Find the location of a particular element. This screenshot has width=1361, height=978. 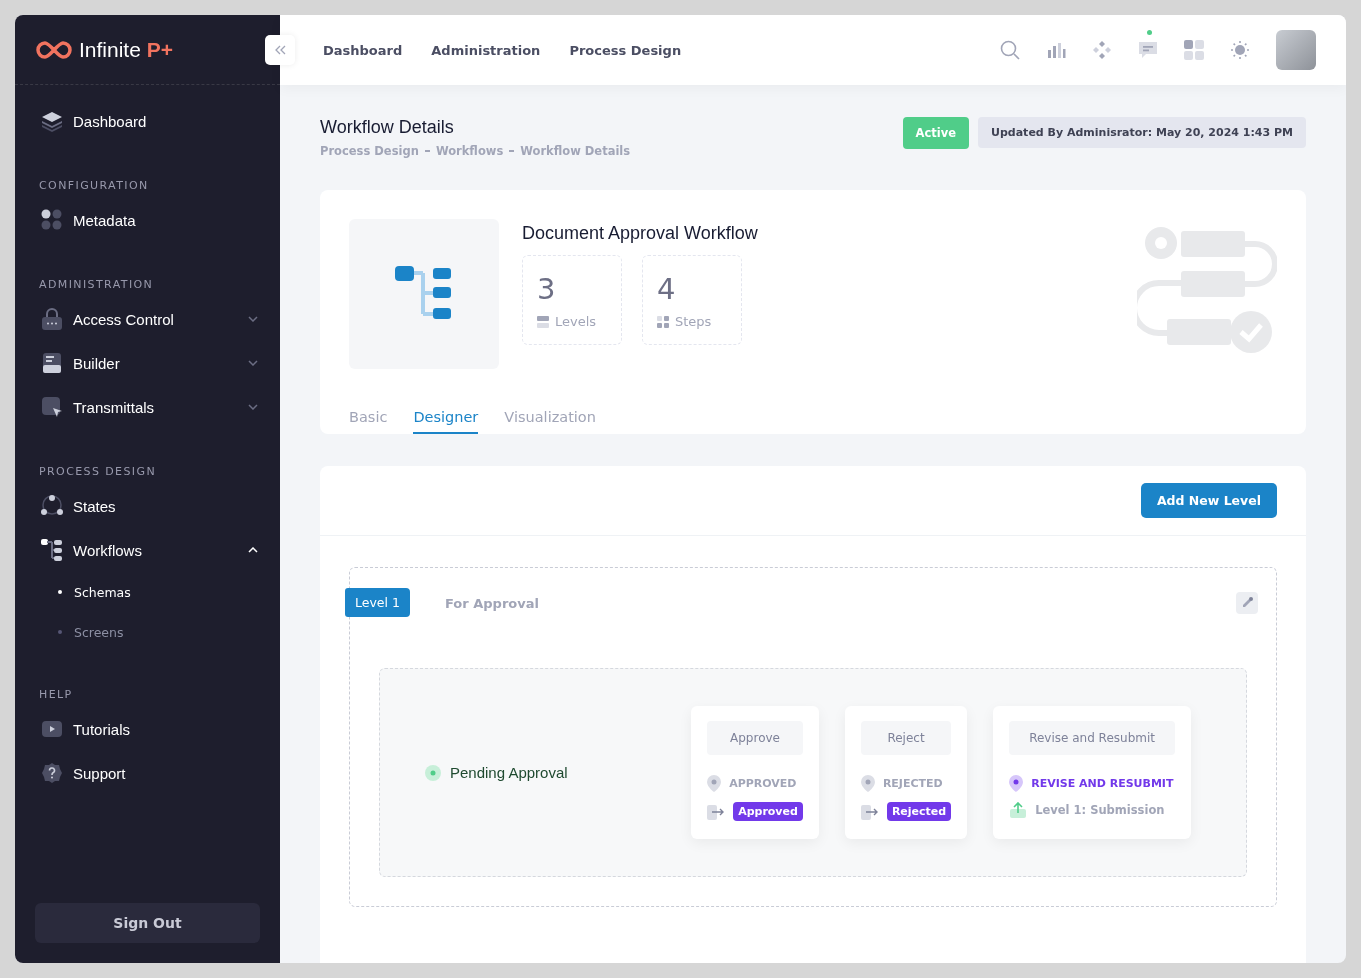

chevron-up-icon is located at coordinates (253, 550).